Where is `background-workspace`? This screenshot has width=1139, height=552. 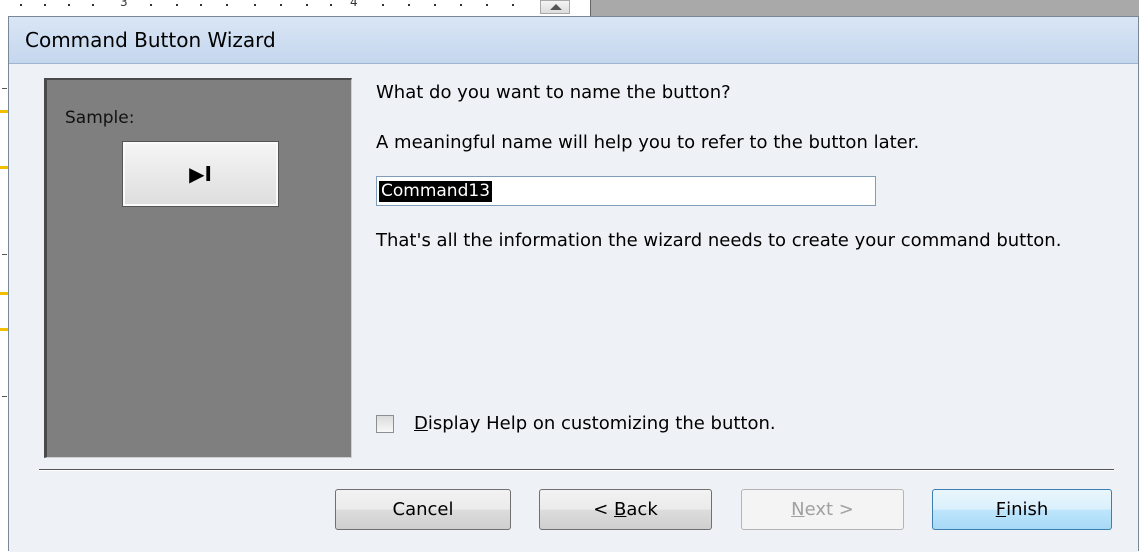
background-workspace is located at coordinates (864, 8).